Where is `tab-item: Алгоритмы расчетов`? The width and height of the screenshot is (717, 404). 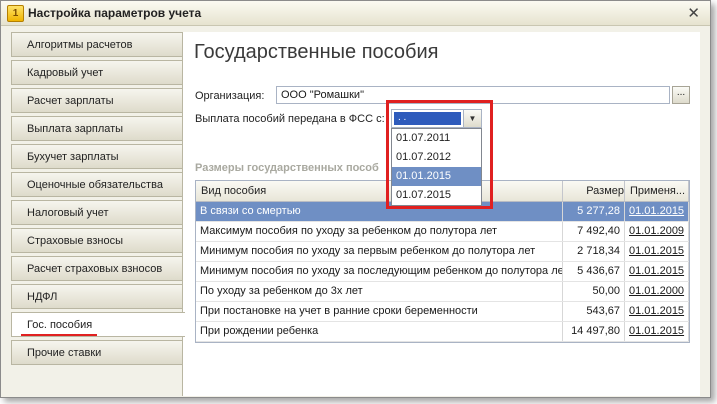
tab-item: Алгоритмы расчетов is located at coordinates (96, 44).